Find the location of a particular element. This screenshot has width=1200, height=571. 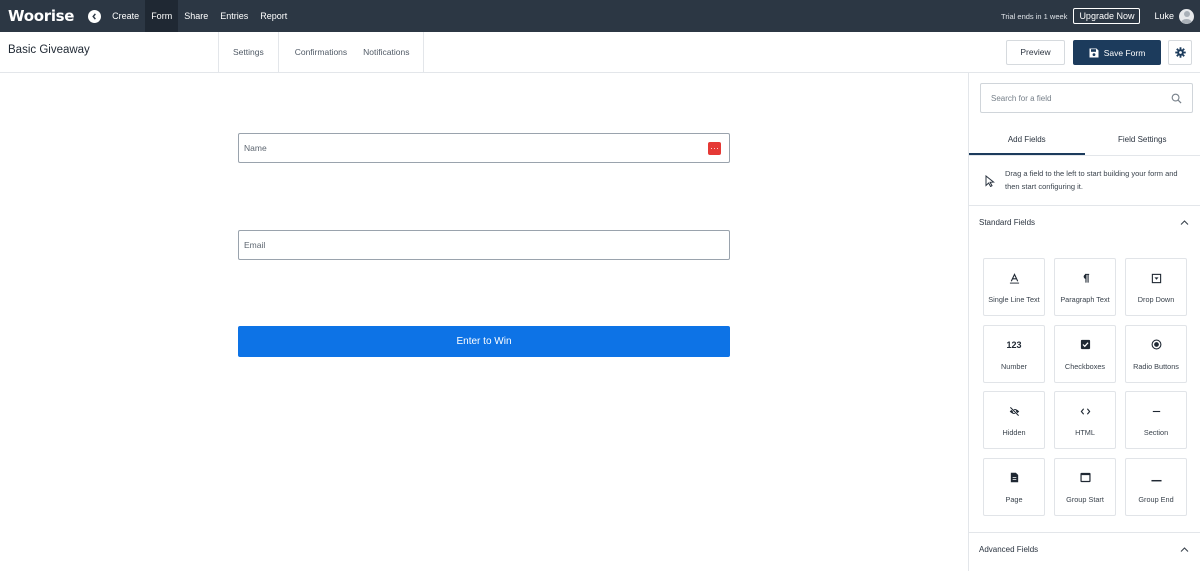

page-icon is located at coordinates (1014, 477).